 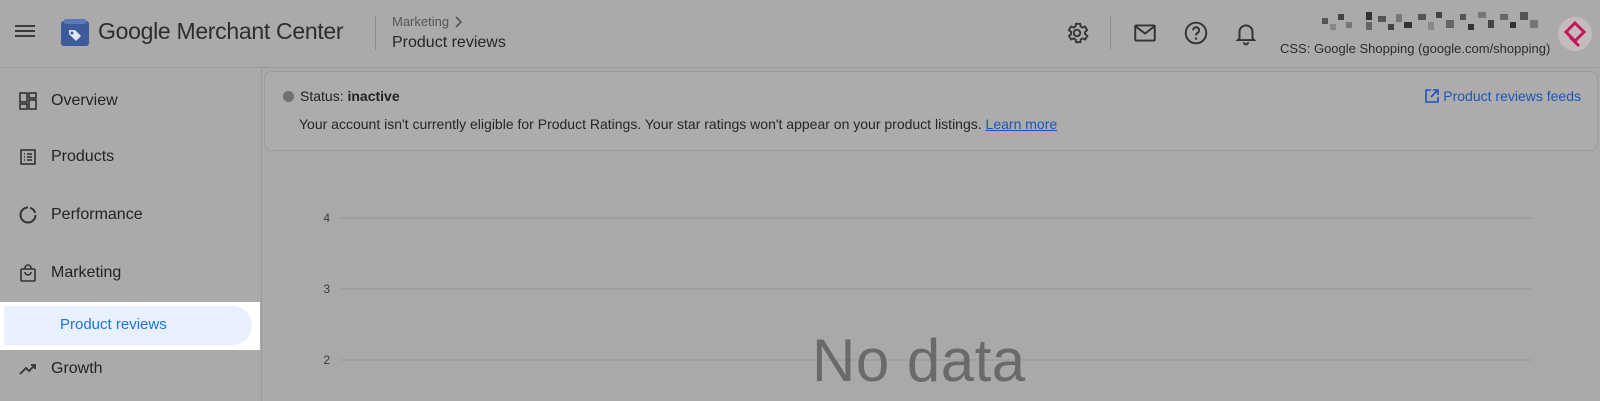 I want to click on selected-item-highlight: Product reviews, so click(x=130, y=326).